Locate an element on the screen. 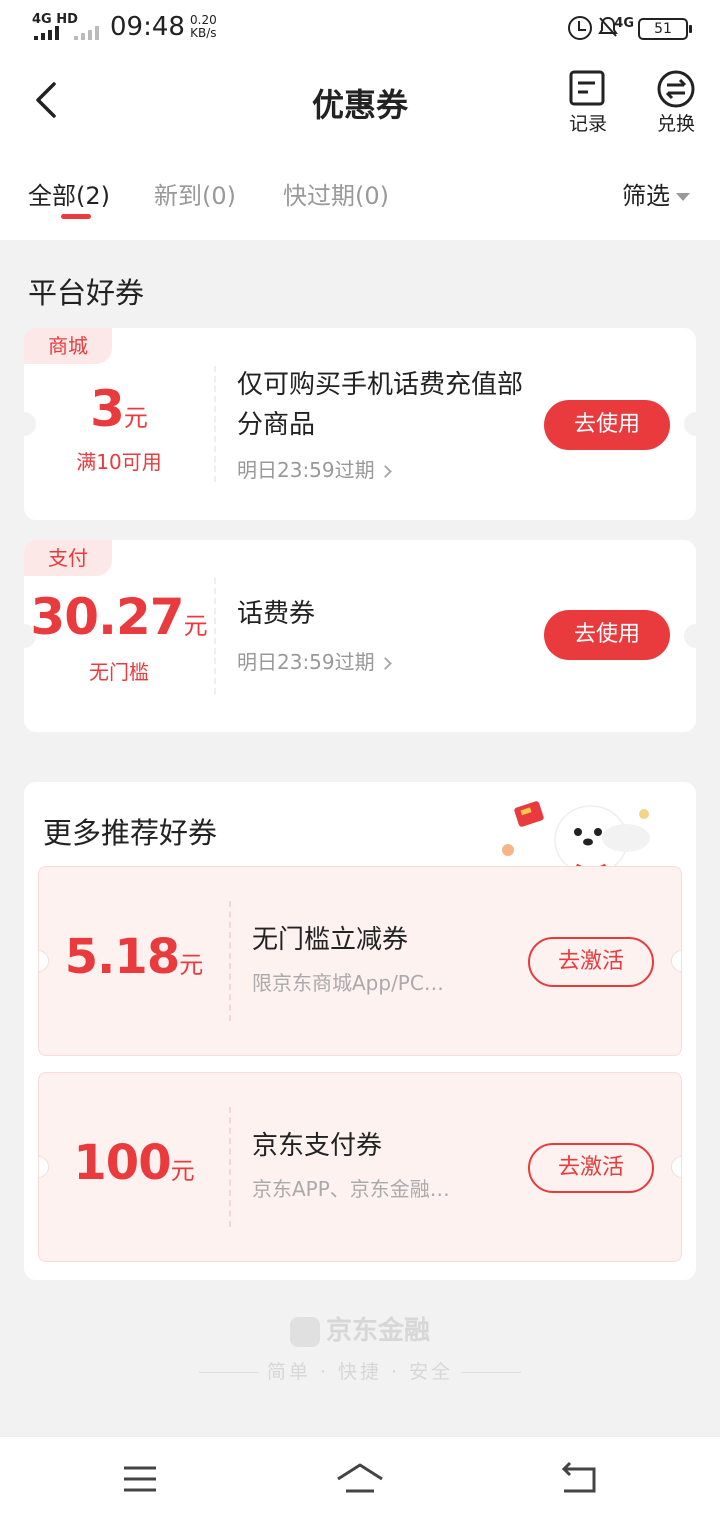 The image size is (720, 1520). network-right-indicator: 4G is located at coordinates (624, 23).